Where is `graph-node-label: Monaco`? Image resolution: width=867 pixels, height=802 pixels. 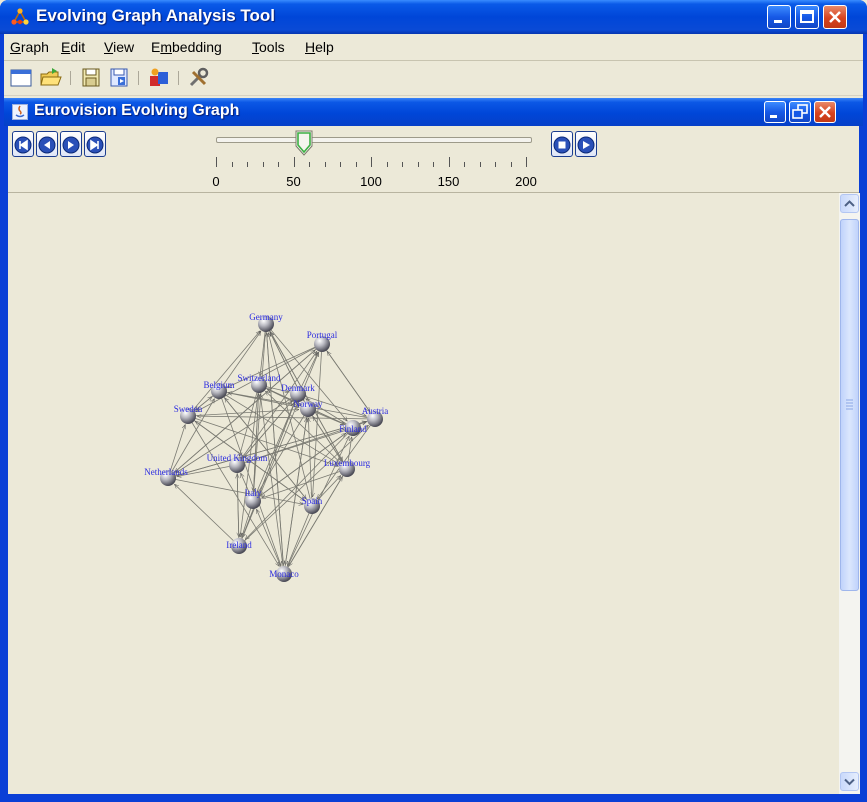
graph-node-label: Monaco is located at coordinates (284, 574).